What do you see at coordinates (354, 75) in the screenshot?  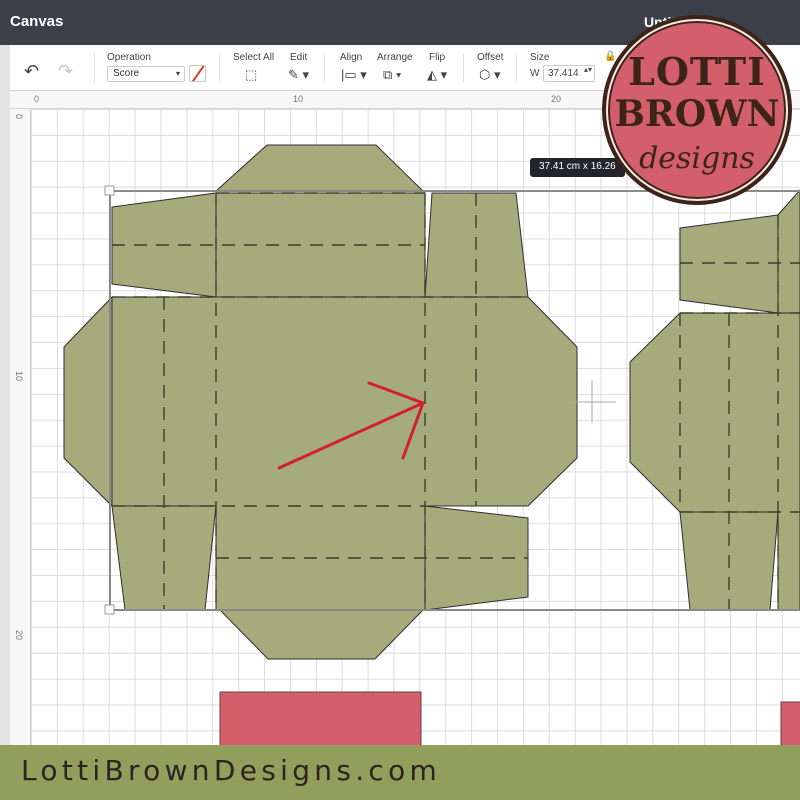 I see `align-icon: |▭ ▾` at bounding box center [354, 75].